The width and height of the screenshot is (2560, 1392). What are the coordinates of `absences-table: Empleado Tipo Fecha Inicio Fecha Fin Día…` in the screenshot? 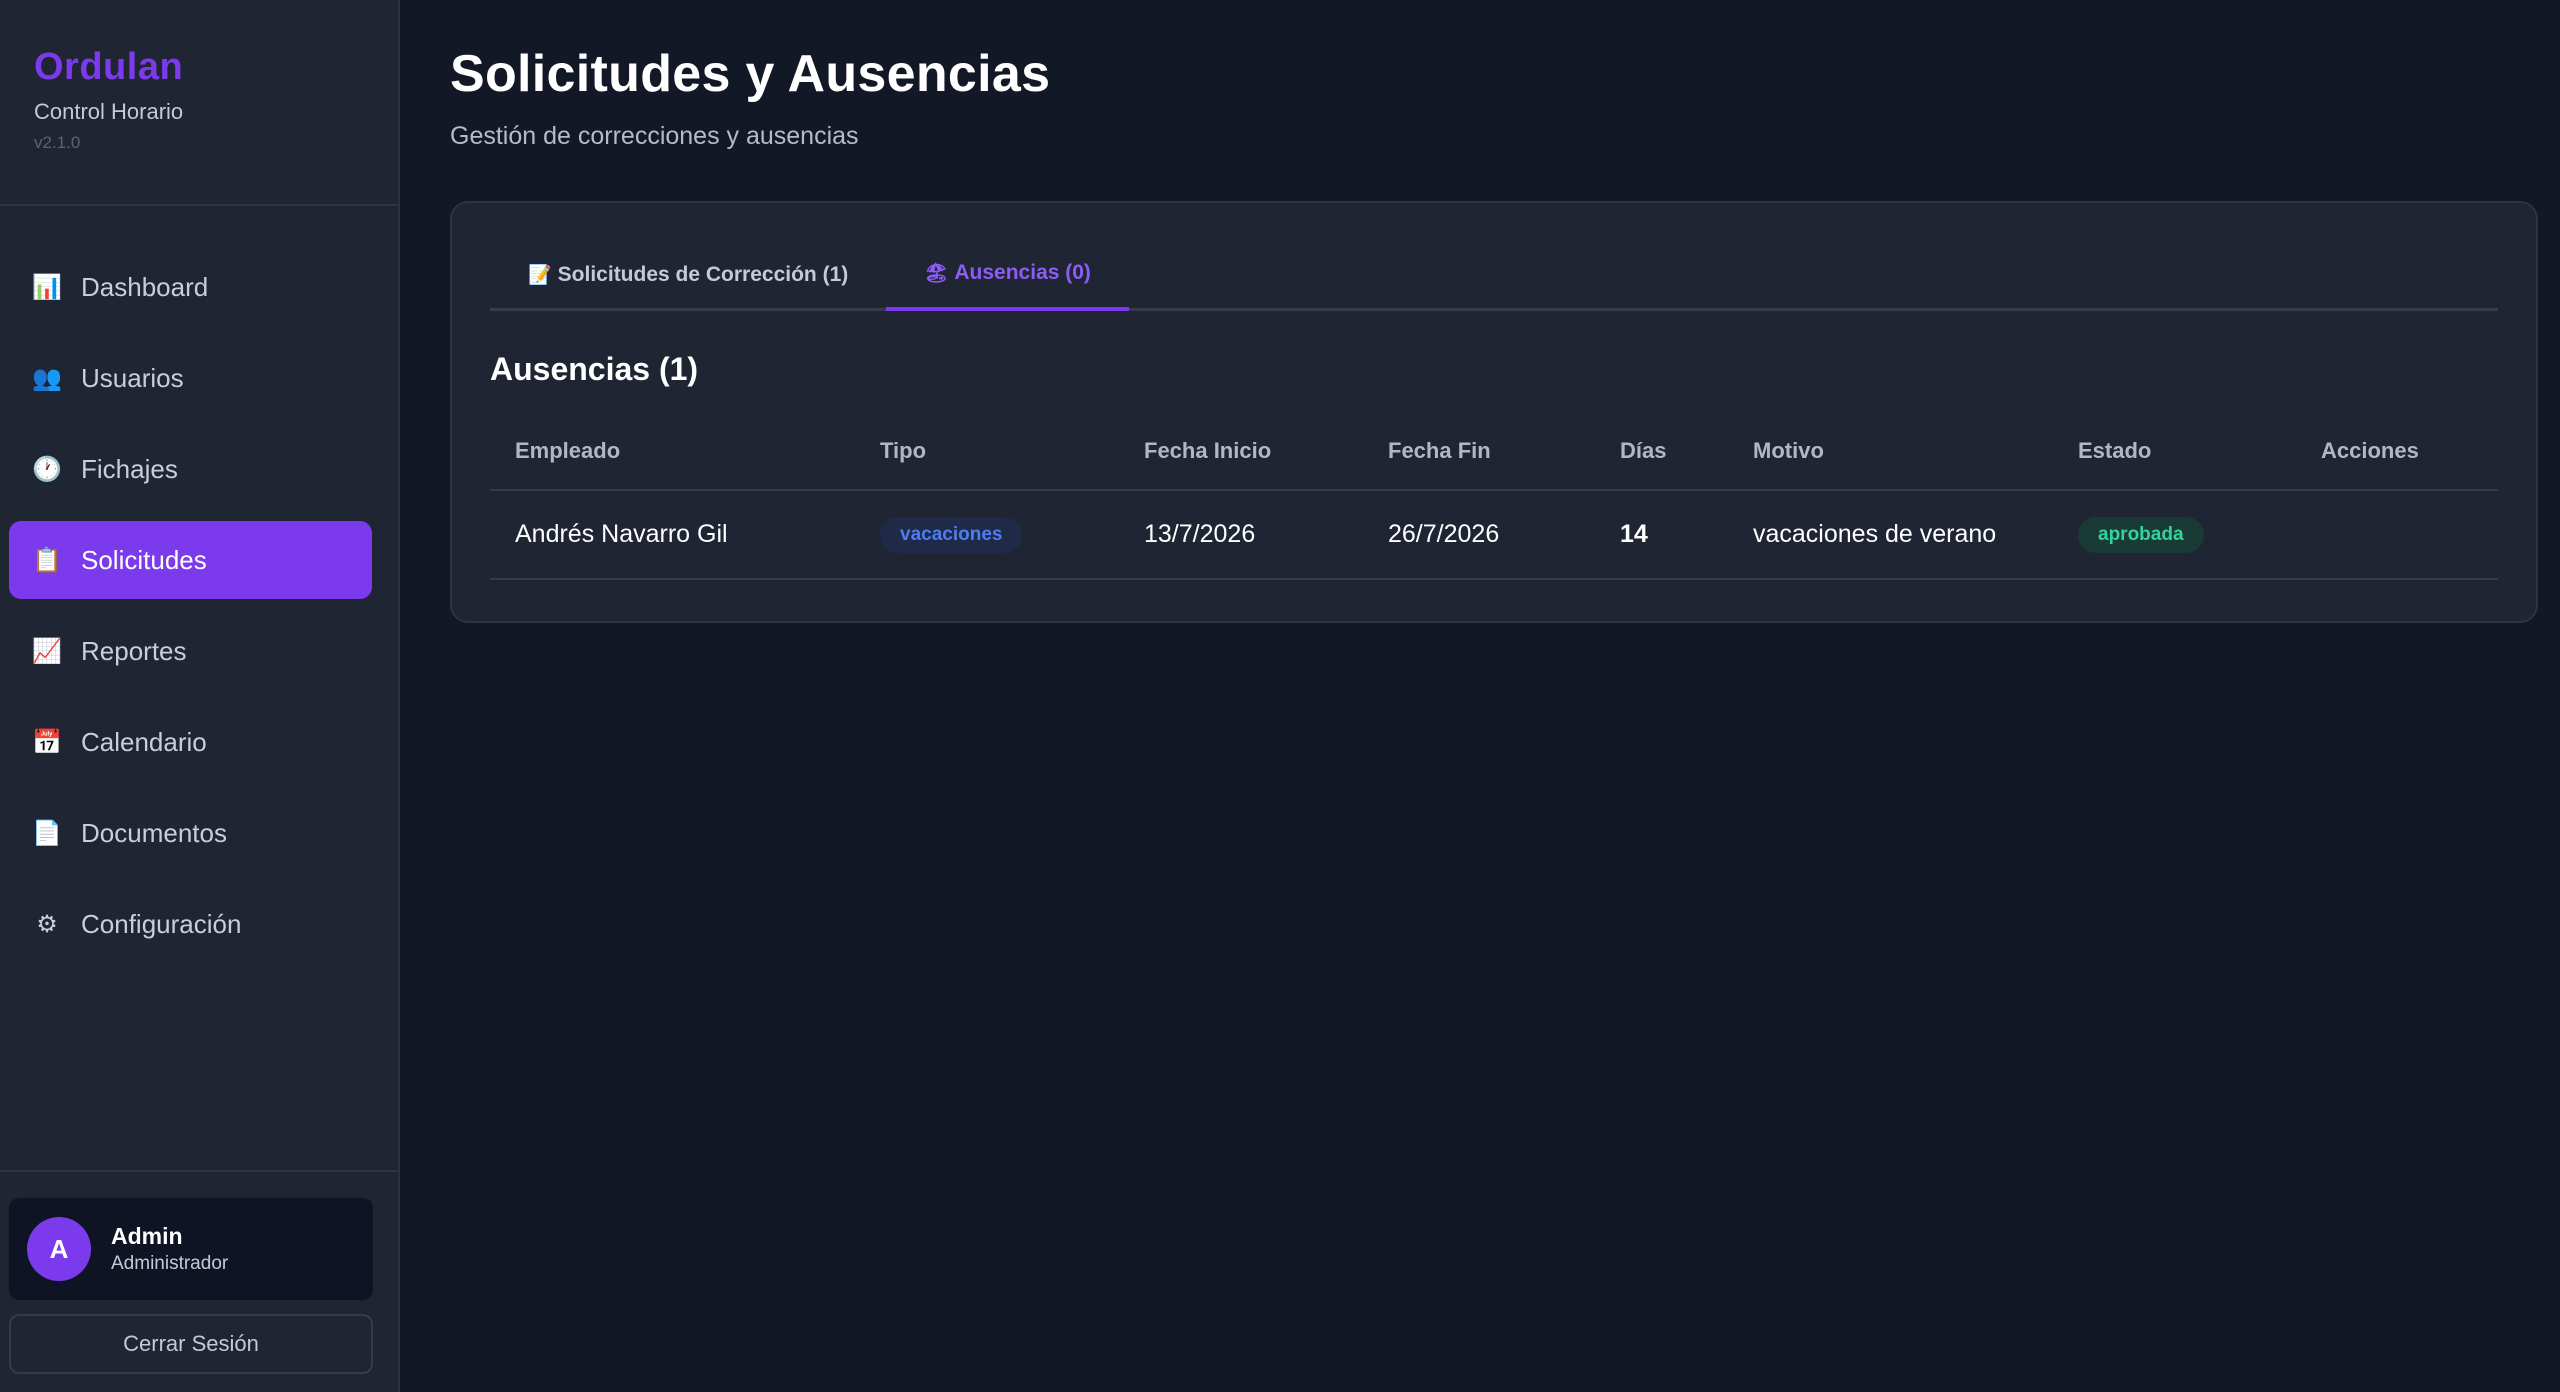 It's located at (1494, 496).